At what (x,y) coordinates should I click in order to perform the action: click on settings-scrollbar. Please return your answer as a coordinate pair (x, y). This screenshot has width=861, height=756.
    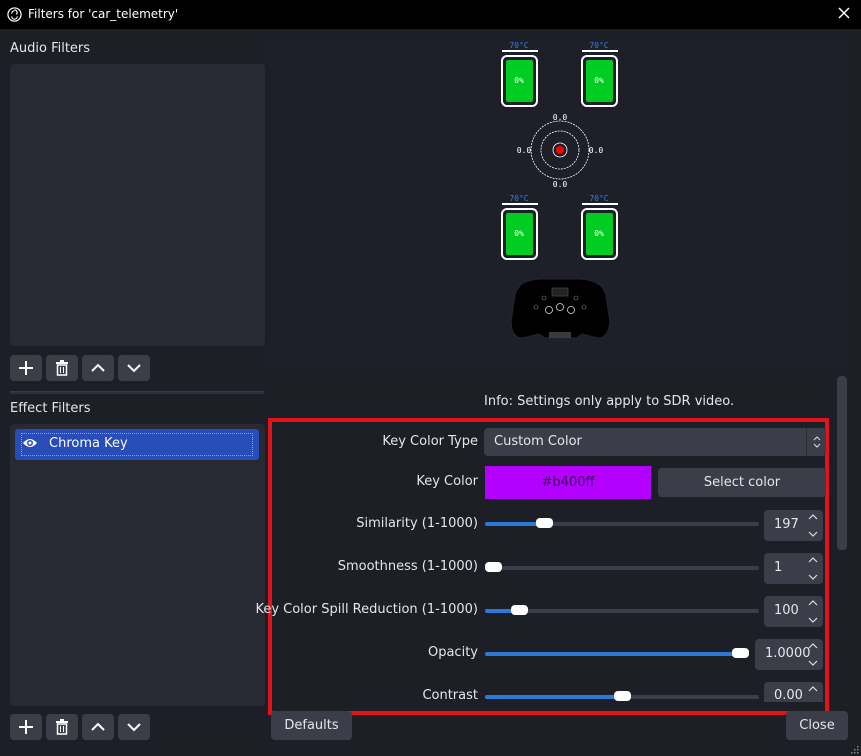
    Looking at the image, I should click on (842, 463).